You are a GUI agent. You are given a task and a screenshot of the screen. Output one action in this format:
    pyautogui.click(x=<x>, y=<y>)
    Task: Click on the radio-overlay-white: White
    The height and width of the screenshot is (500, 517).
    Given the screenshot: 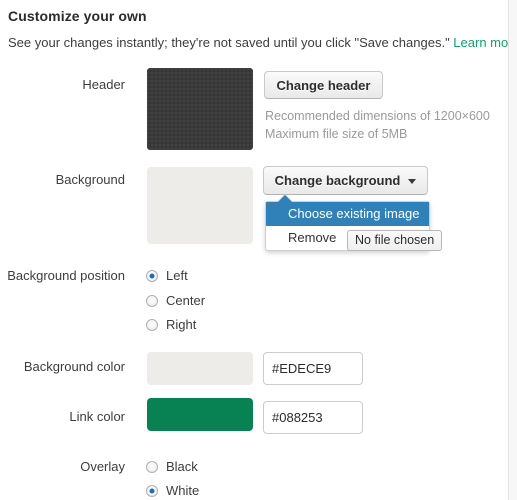 What is the action you would take?
    pyautogui.click(x=172, y=490)
    